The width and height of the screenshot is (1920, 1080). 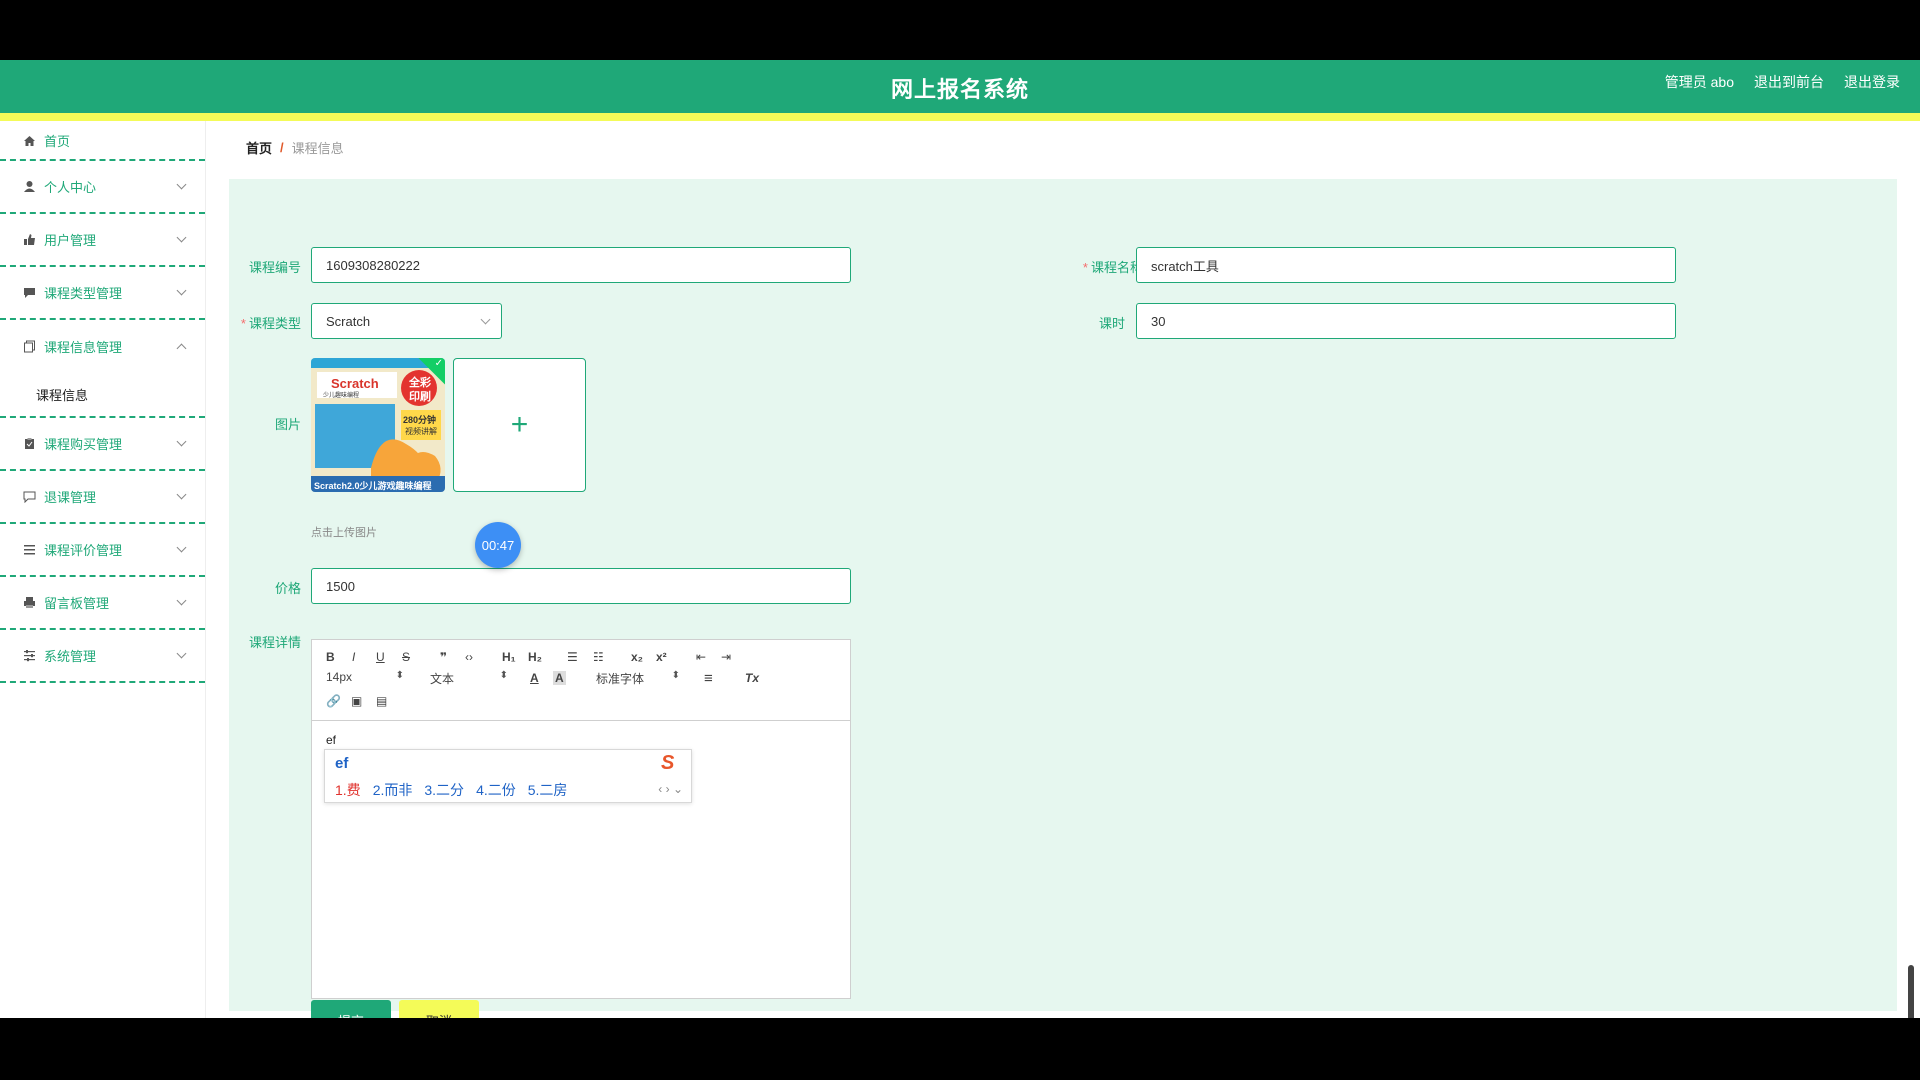 I want to click on bold-button: B, so click(x=330, y=657).